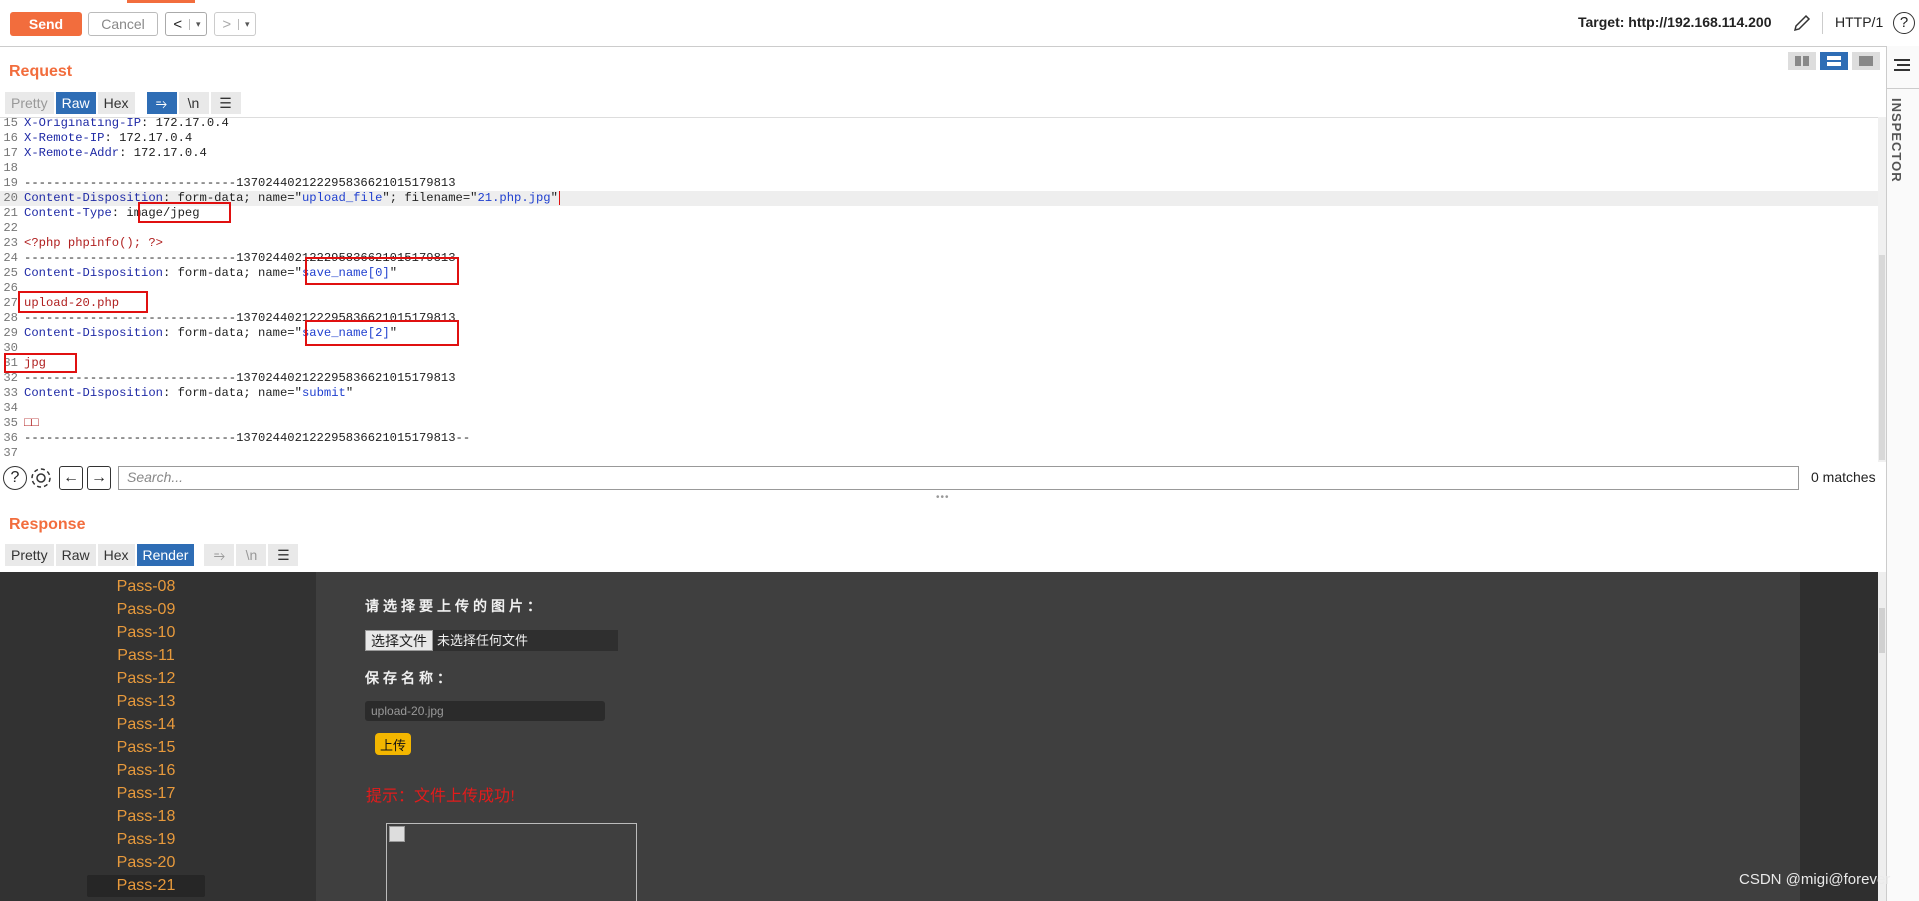  Describe the element at coordinates (1902, 65) in the screenshot. I see `inspector-menu-icon` at that location.